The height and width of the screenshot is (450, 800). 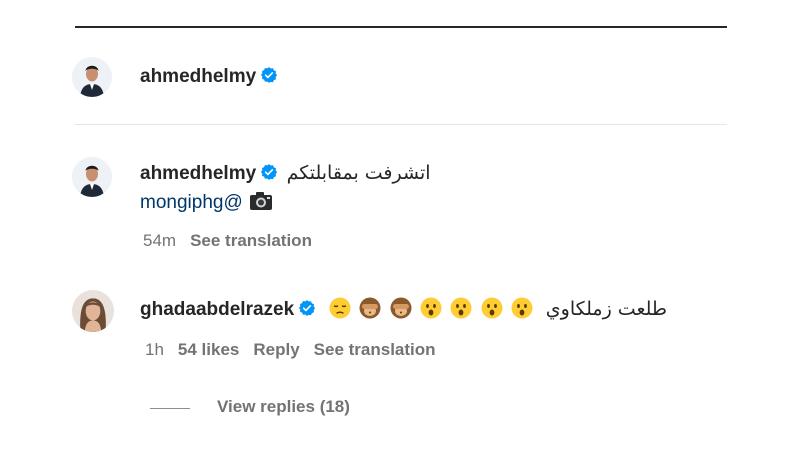 What do you see at coordinates (276, 349) in the screenshot?
I see `reply-button: Reply` at bounding box center [276, 349].